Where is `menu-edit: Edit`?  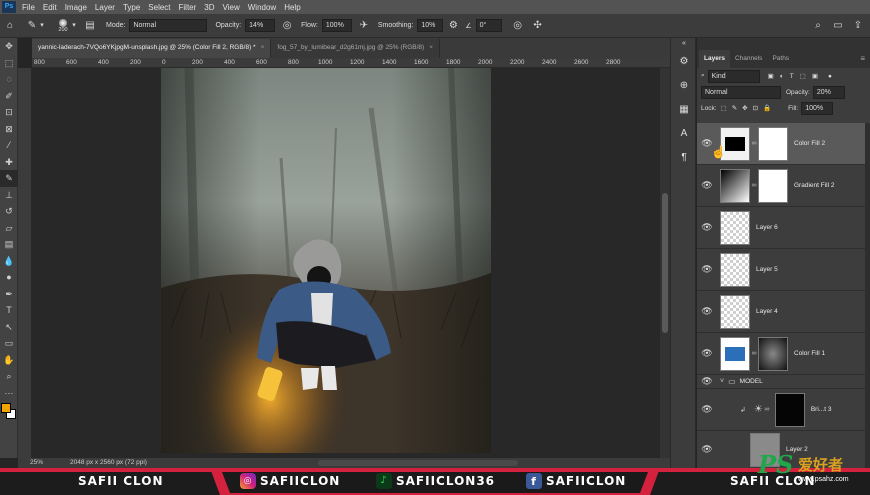
menu-edit: Edit is located at coordinates (50, 7).